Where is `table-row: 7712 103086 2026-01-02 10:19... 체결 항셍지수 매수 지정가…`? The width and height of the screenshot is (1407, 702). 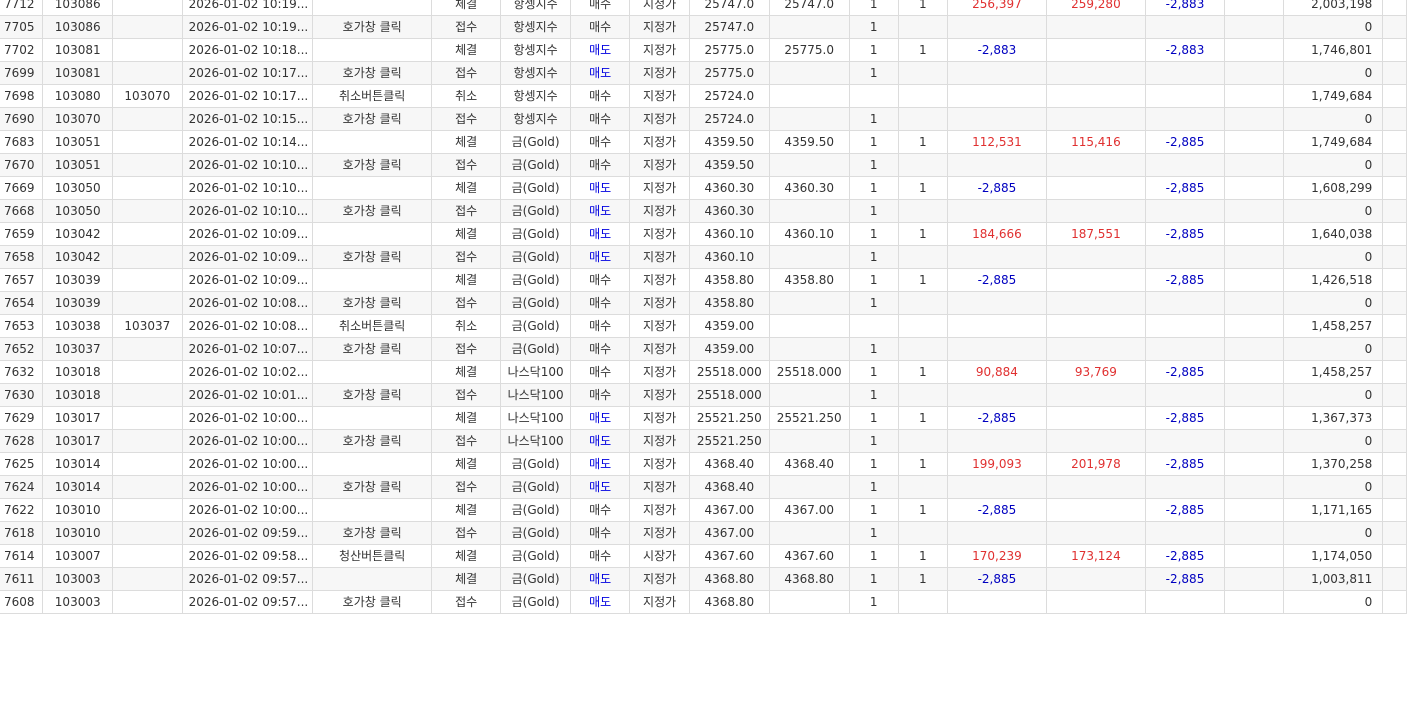 table-row: 7712 103086 2026-01-02 10:19... 체결 항셍지수 매수 지정가… is located at coordinates (703, 8).